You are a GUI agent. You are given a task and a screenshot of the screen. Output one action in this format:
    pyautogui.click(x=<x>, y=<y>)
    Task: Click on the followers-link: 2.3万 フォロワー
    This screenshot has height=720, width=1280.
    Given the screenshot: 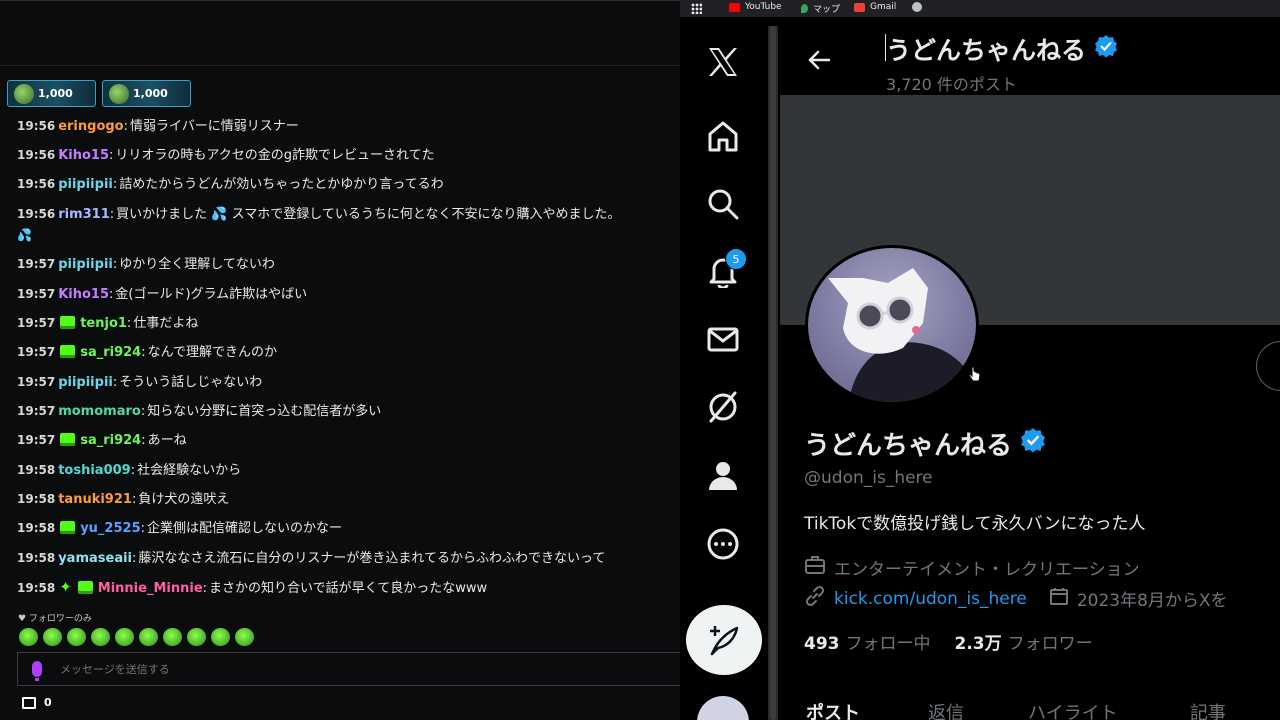 What is the action you would take?
    pyautogui.click(x=1024, y=641)
    